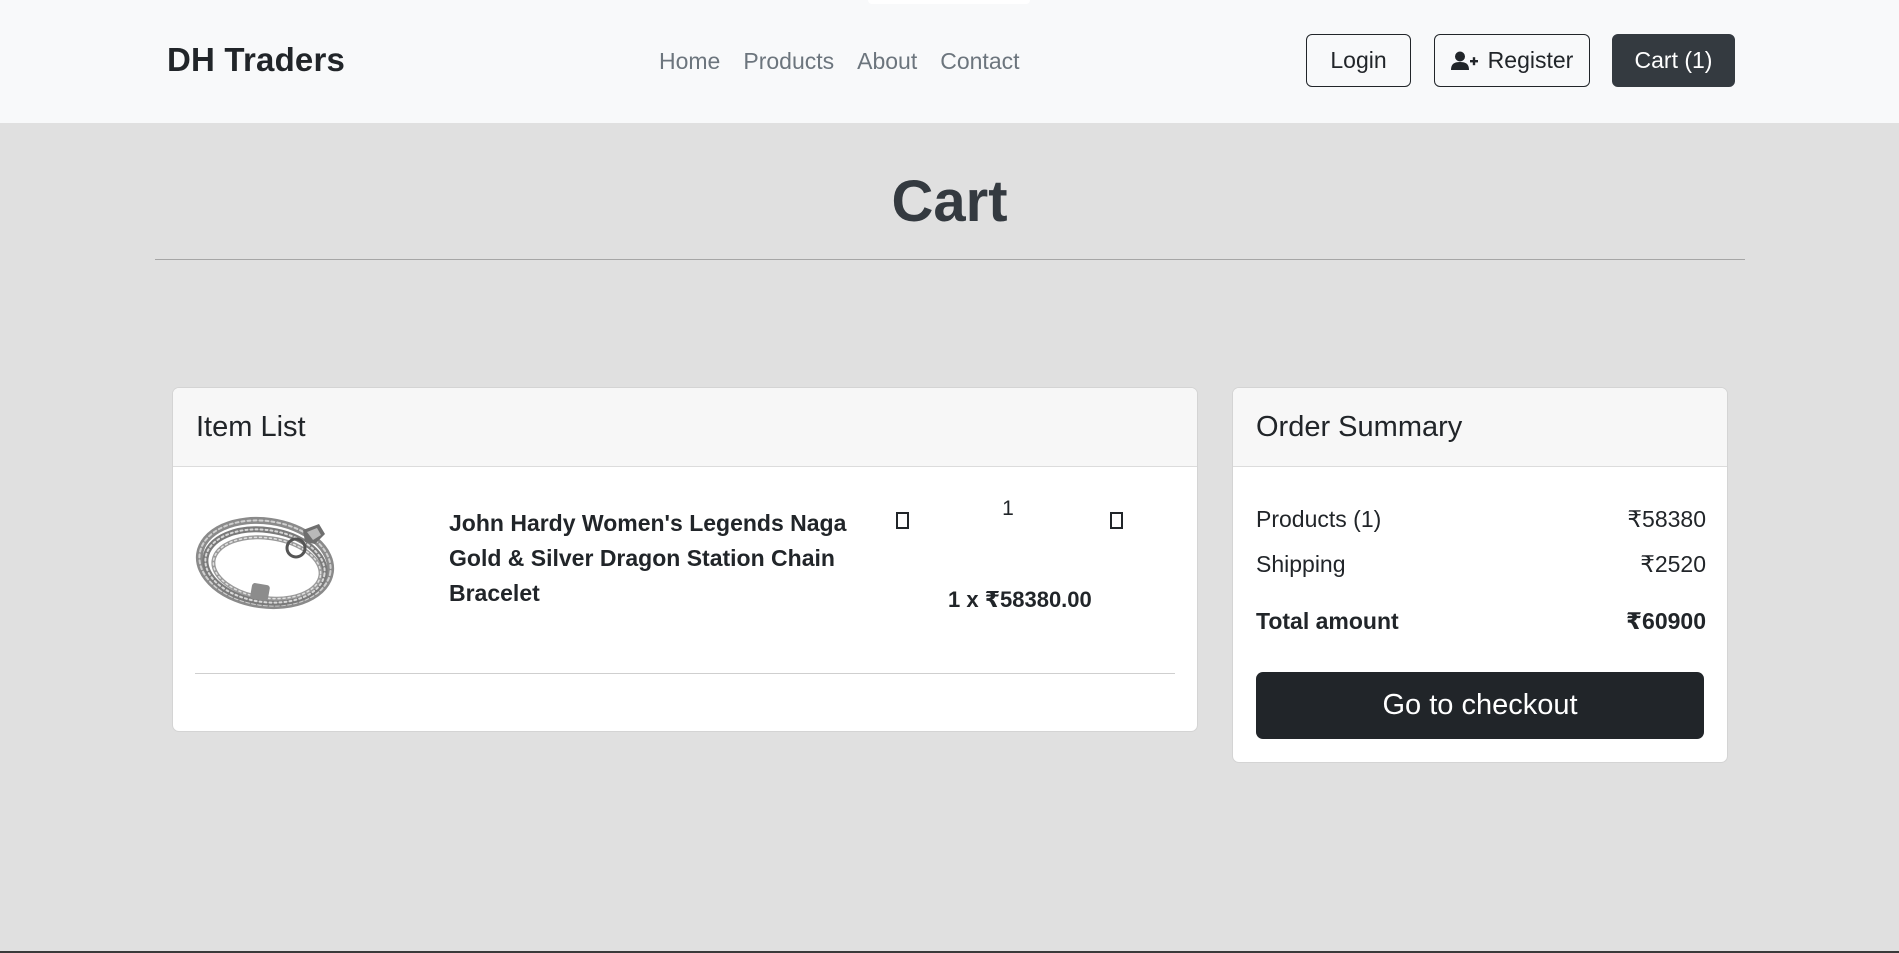 The image size is (1899, 953). I want to click on checkout-button: Go to checkout, so click(1480, 705).